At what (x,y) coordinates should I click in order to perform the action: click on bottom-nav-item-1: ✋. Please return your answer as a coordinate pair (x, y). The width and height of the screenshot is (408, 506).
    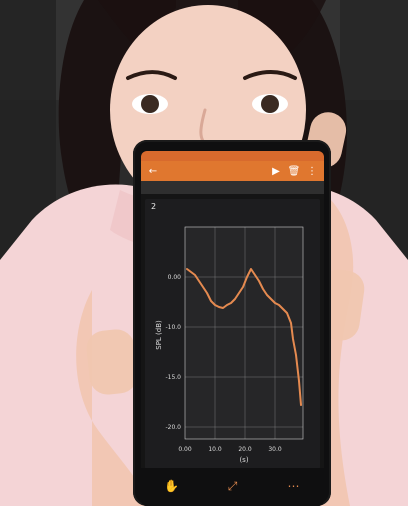
    Looking at the image, I should click on (172, 487).